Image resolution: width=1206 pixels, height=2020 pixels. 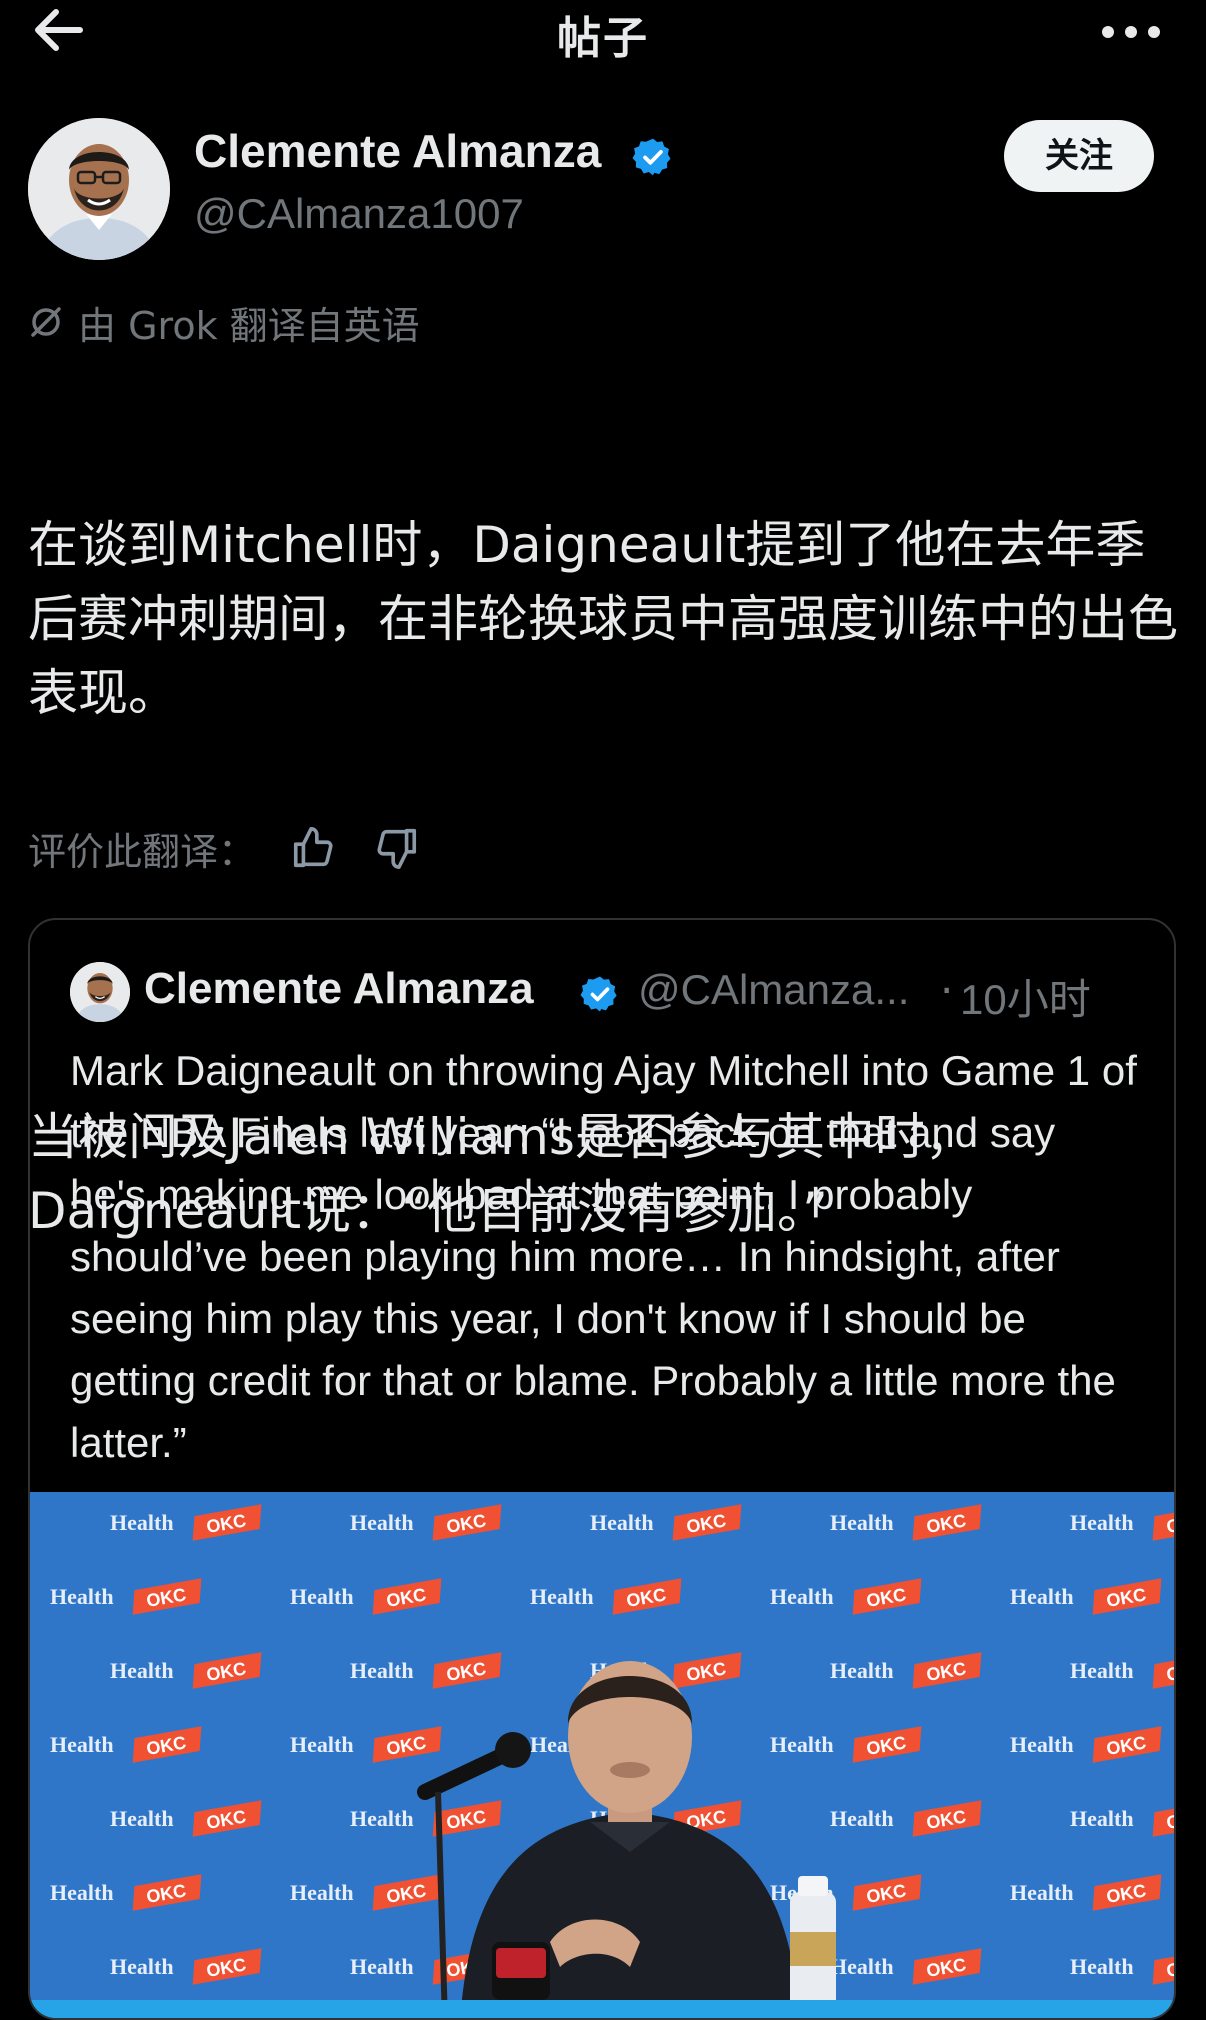 What do you see at coordinates (1025, 999) in the screenshot?
I see `quoted-timestamp: 10小时` at bounding box center [1025, 999].